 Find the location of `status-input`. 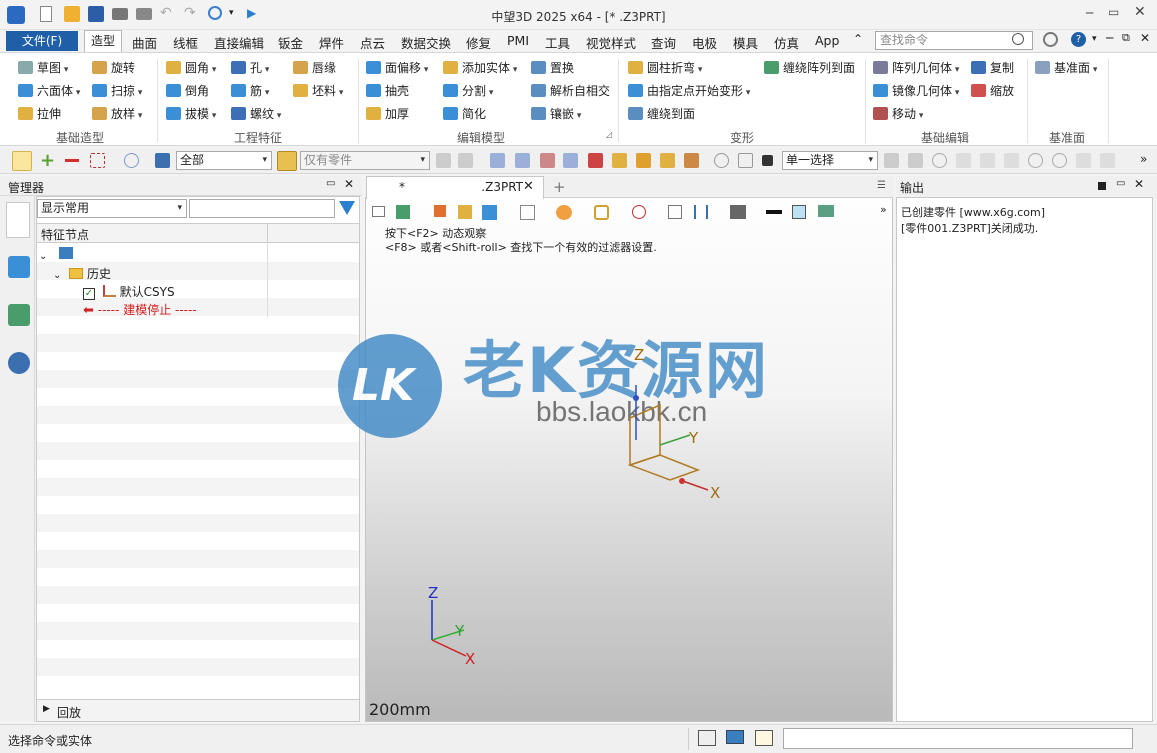

status-input is located at coordinates (958, 738).